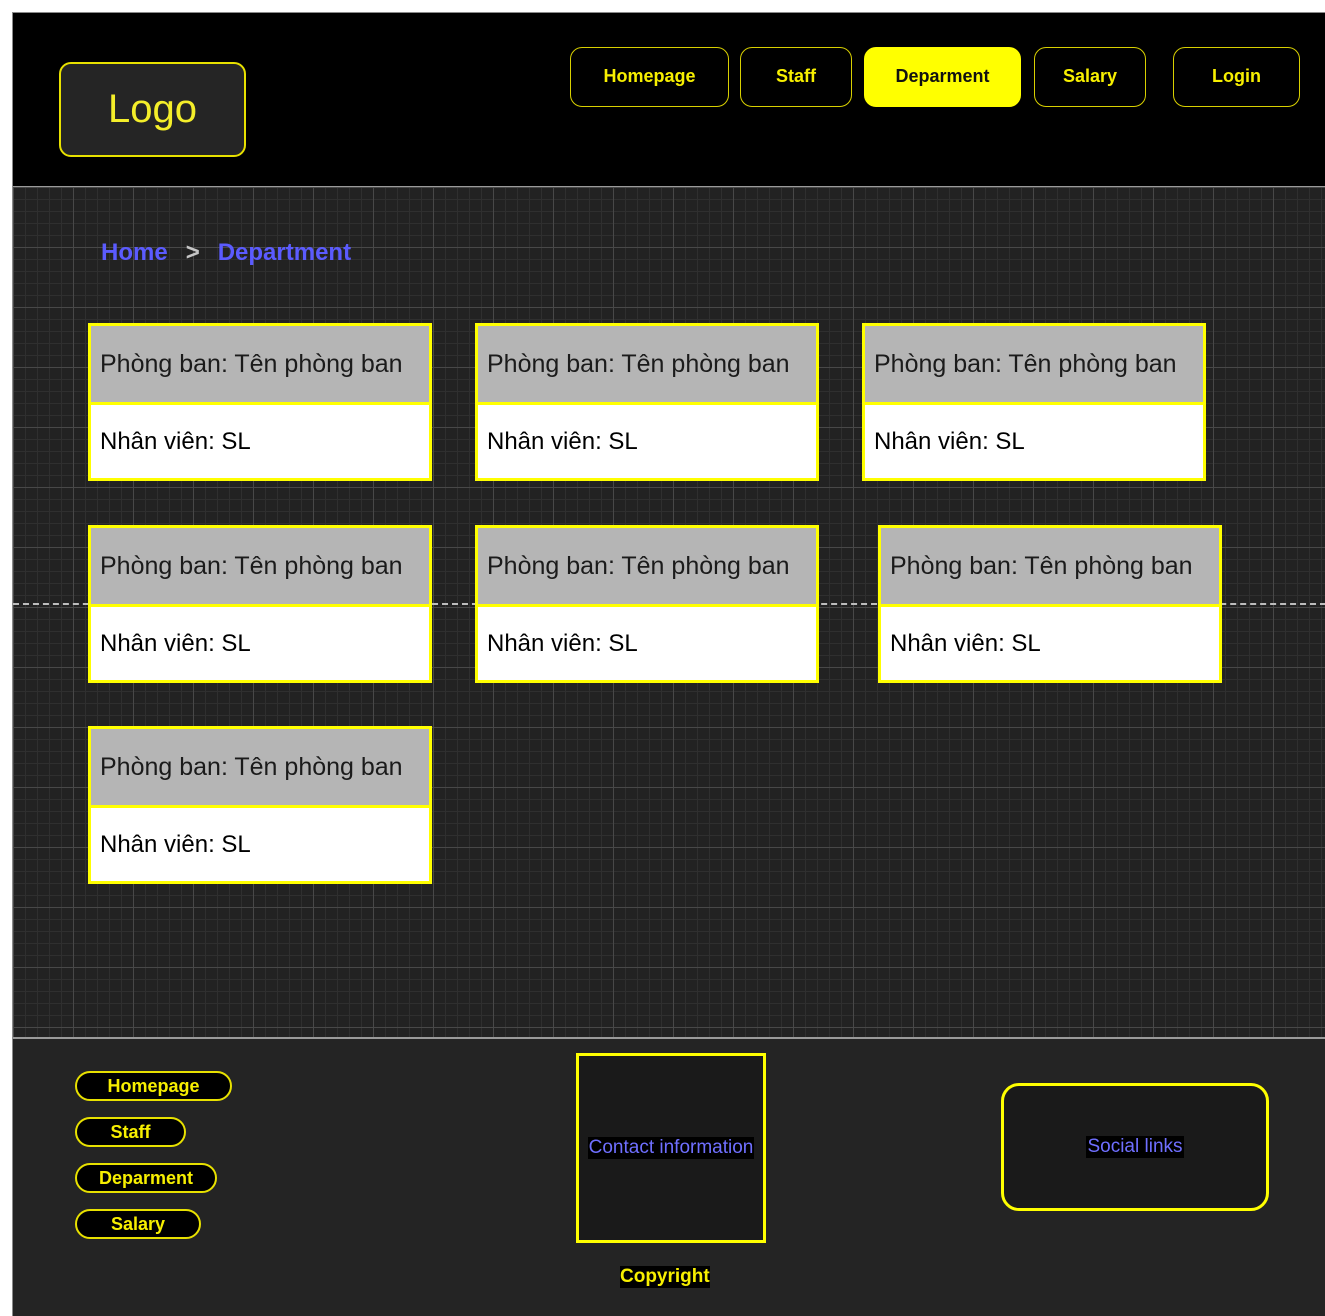 This screenshot has height=1316, width=1325. I want to click on contact-information-box: Contact information, so click(671, 1148).